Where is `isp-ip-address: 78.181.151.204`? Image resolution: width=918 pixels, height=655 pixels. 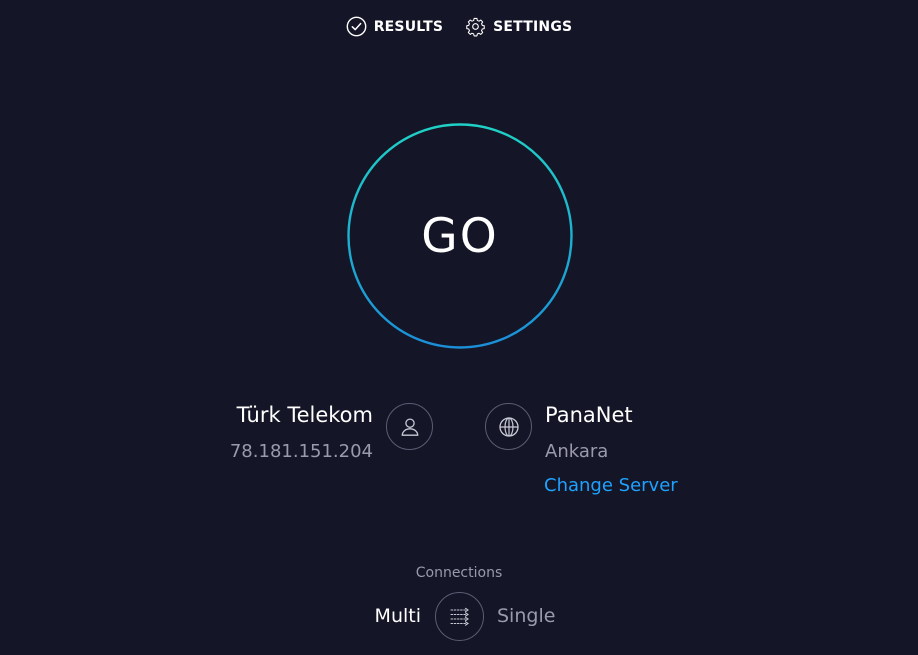 isp-ip-address: 78.181.151.204 is located at coordinates (301, 451).